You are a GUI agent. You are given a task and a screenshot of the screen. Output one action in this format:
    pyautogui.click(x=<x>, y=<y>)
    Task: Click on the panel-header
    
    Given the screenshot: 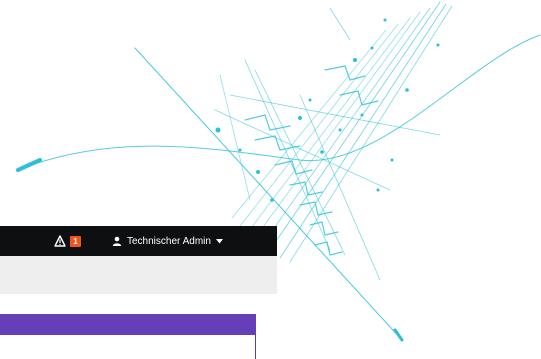 What is the action you would take?
    pyautogui.click(x=128, y=324)
    